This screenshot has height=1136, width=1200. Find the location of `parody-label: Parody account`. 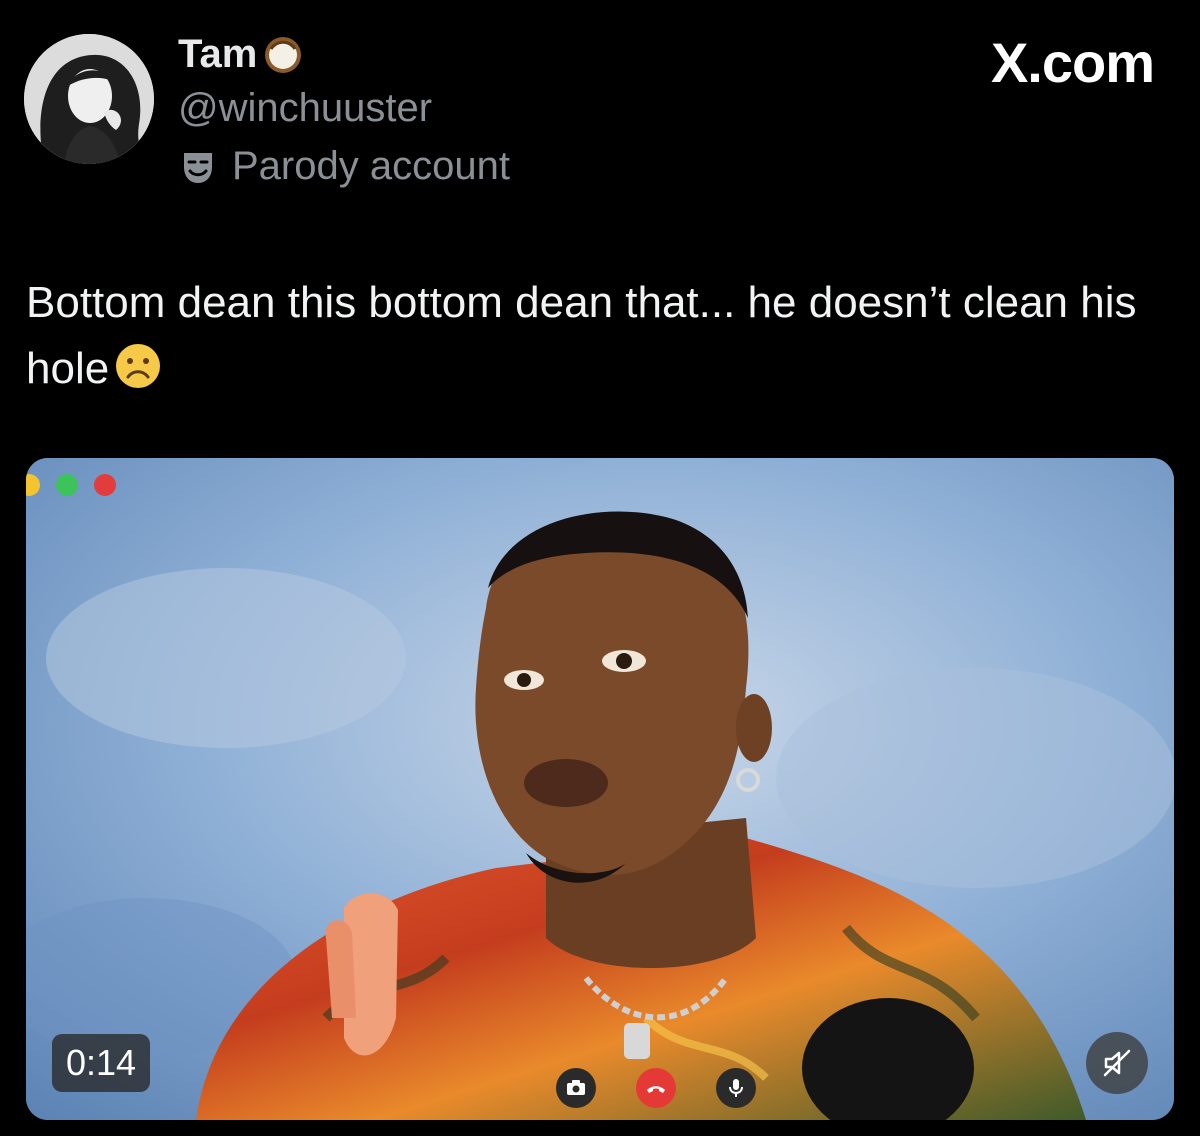

parody-label: Parody account is located at coordinates (371, 166).